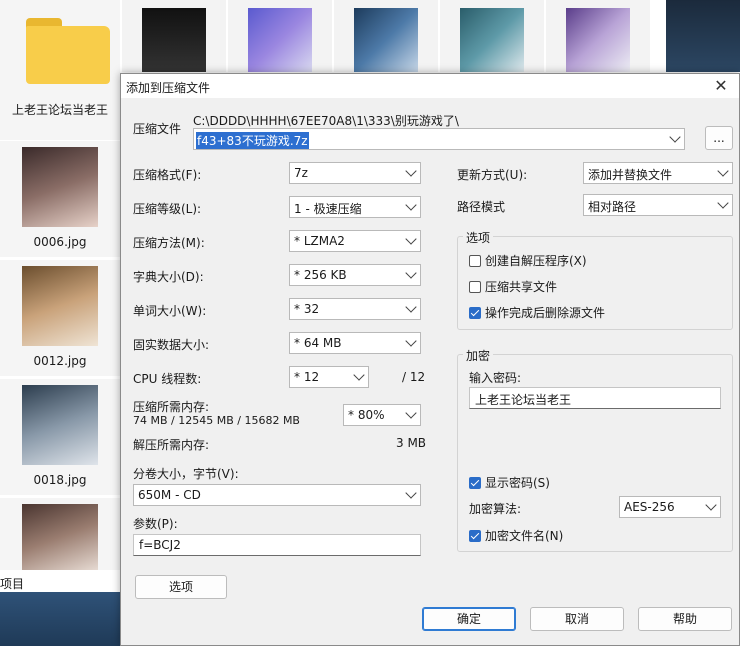  What do you see at coordinates (524, 536) in the screenshot?
I see `encrypt-names-label: 加密文件名(N)` at bounding box center [524, 536].